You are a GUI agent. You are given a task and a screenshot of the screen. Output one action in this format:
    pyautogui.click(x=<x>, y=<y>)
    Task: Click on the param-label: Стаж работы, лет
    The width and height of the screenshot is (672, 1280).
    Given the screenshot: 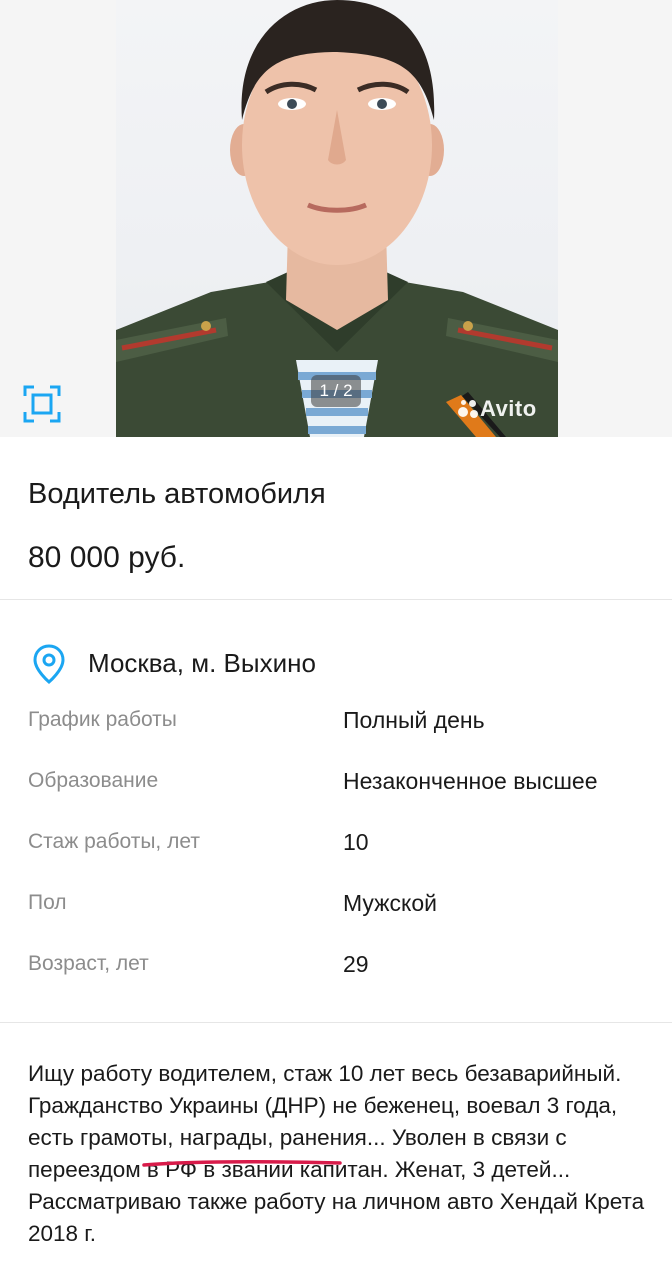 What is the action you would take?
    pyautogui.click(x=114, y=841)
    